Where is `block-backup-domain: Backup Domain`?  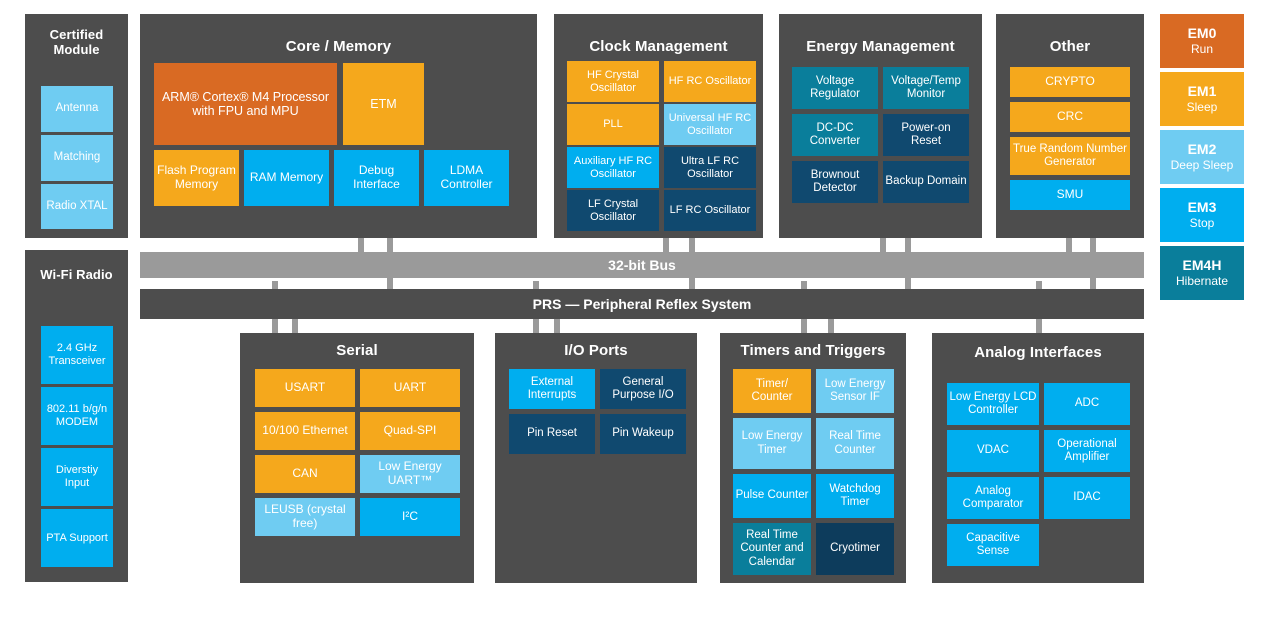
block-backup-domain: Backup Domain is located at coordinates (926, 182).